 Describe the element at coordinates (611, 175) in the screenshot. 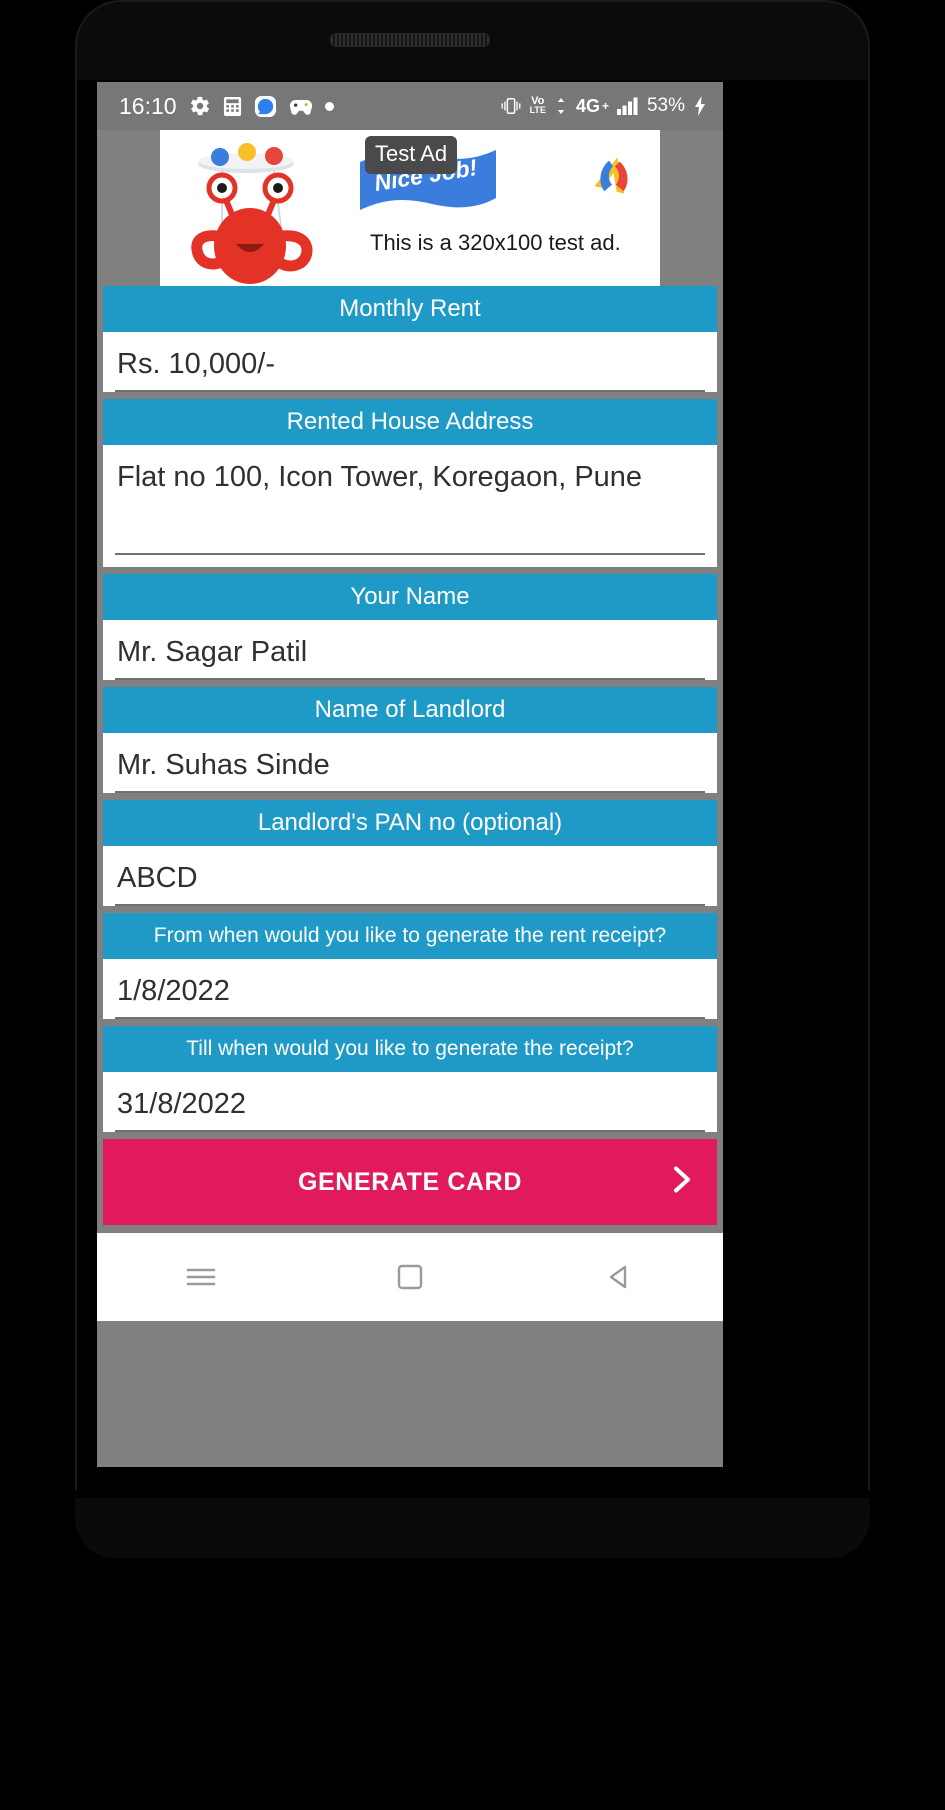

I see `admob-logo` at that location.